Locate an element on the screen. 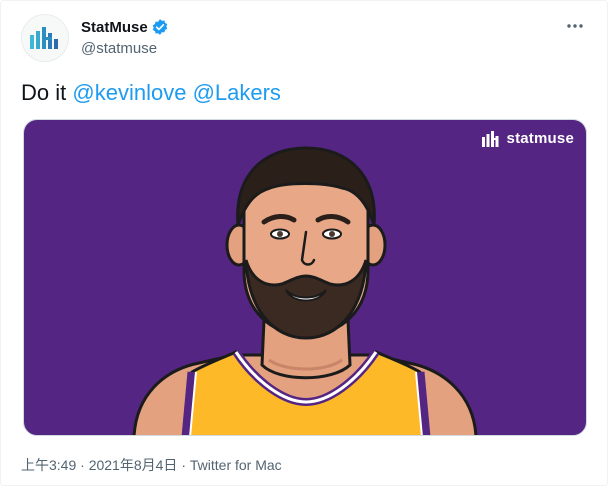 Image resolution: width=616 pixels, height=489 pixels. more-options-button is located at coordinates (575, 26).